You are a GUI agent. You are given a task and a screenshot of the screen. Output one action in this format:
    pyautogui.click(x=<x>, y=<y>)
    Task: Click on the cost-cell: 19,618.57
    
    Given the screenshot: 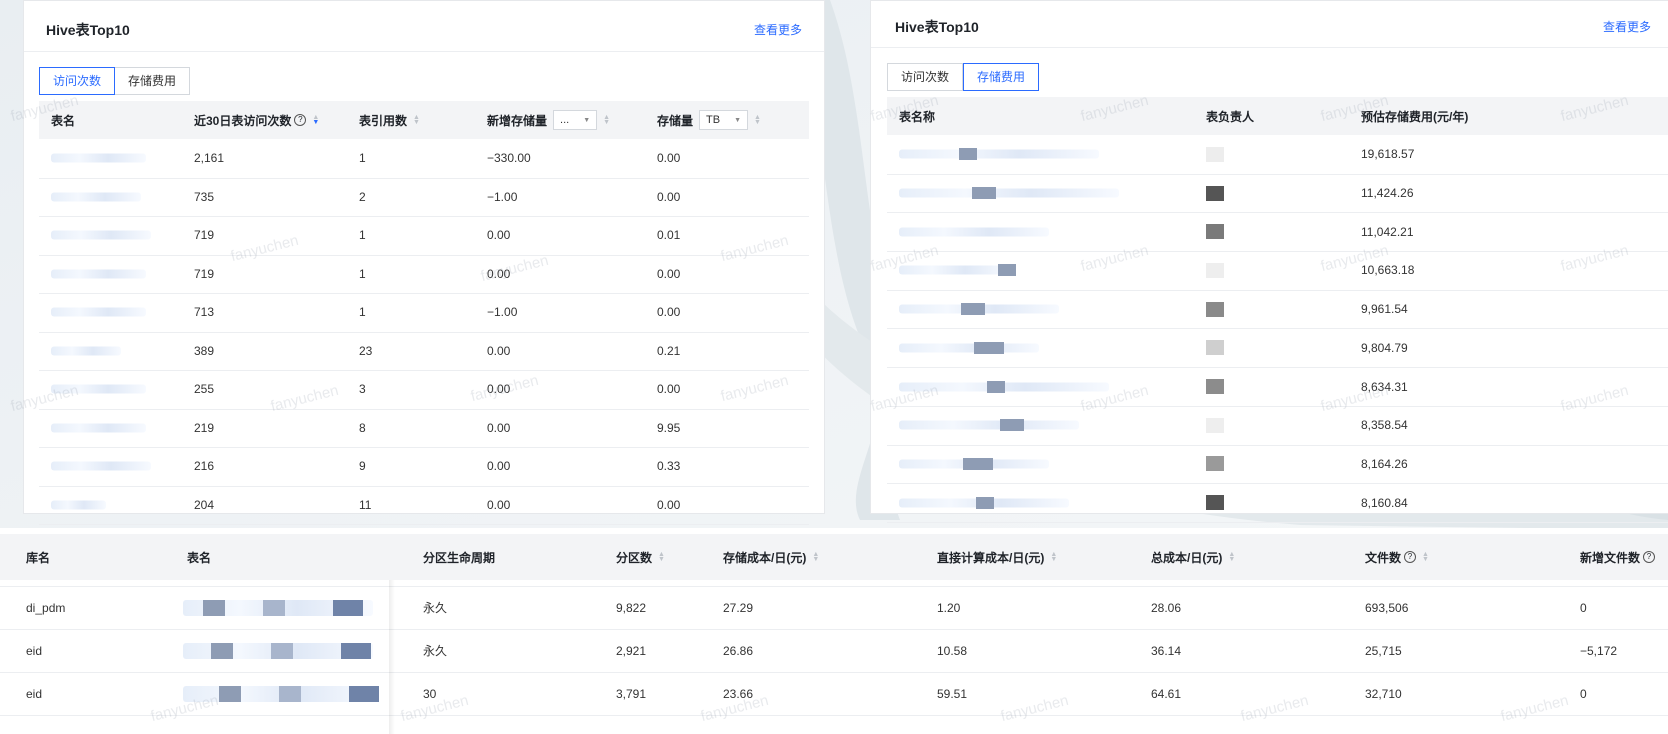 What is the action you would take?
    pyautogui.click(x=1388, y=154)
    